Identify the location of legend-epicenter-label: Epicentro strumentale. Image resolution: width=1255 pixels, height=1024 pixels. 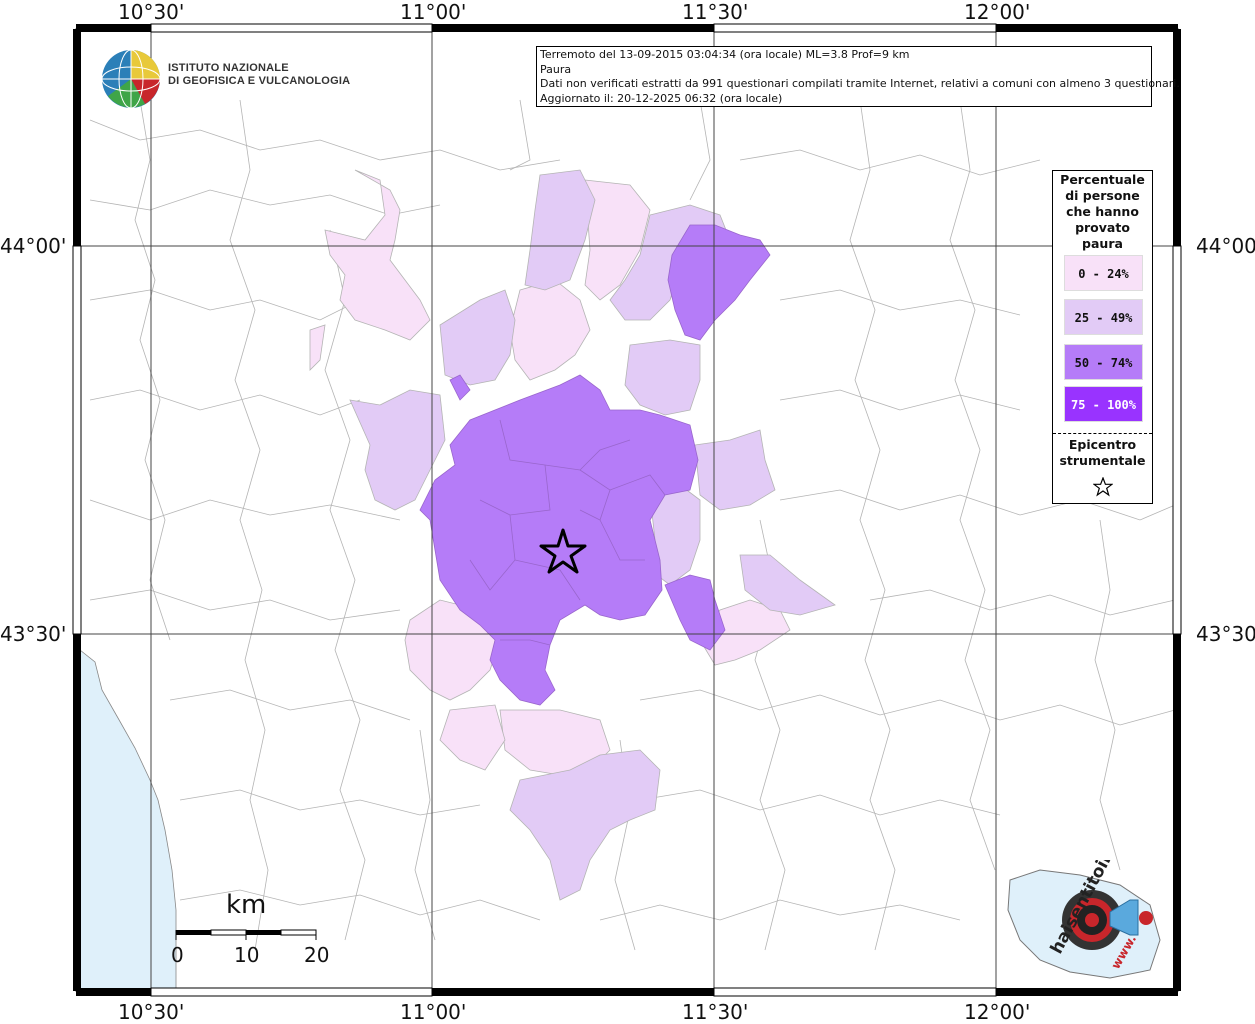
(1102, 453).